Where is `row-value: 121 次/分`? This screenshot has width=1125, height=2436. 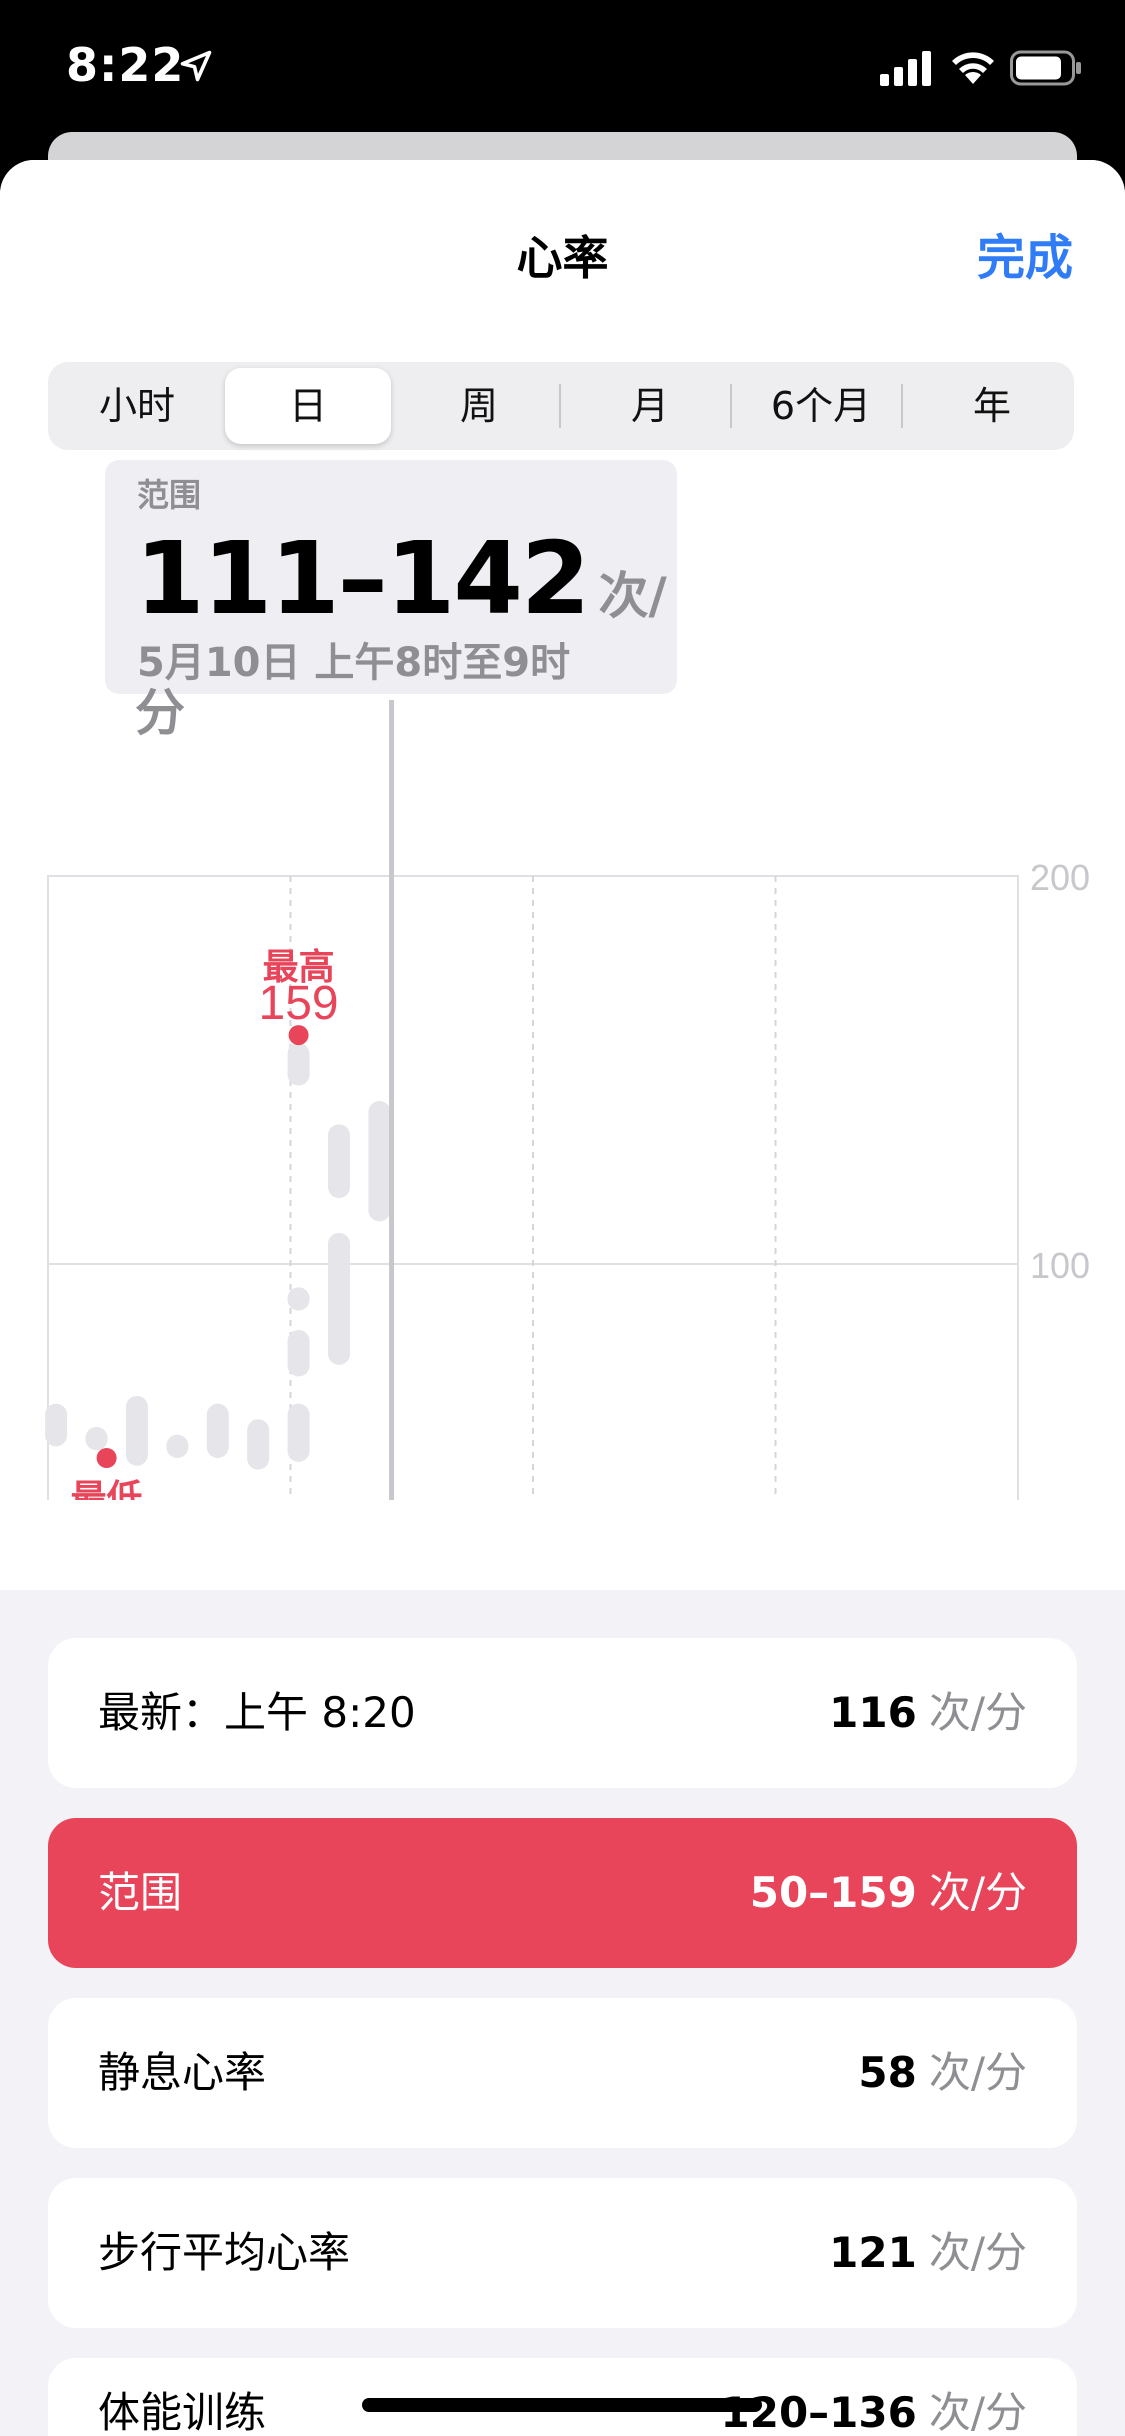
row-value: 121 次/分 is located at coordinates (928, 2253).